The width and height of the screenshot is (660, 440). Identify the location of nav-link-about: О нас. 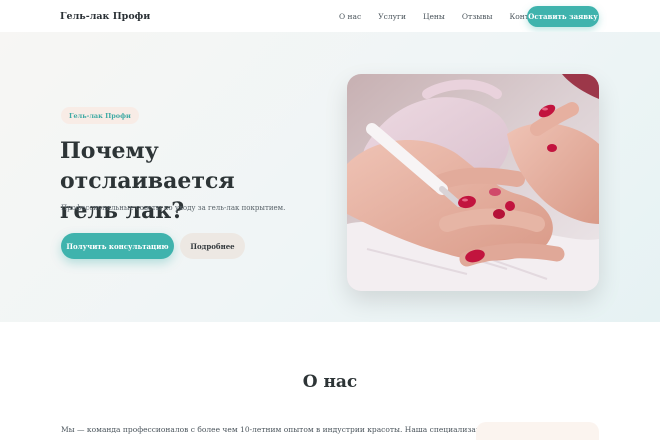
(350, 16).